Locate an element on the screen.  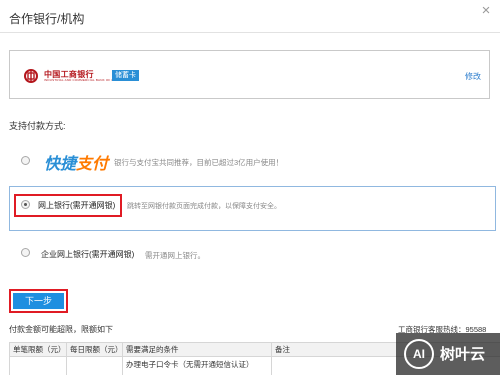
quickpay-description: 银行与支付宝共同推荐，目前已超过3亿用户使用！ is located at coordinates (199, 162).